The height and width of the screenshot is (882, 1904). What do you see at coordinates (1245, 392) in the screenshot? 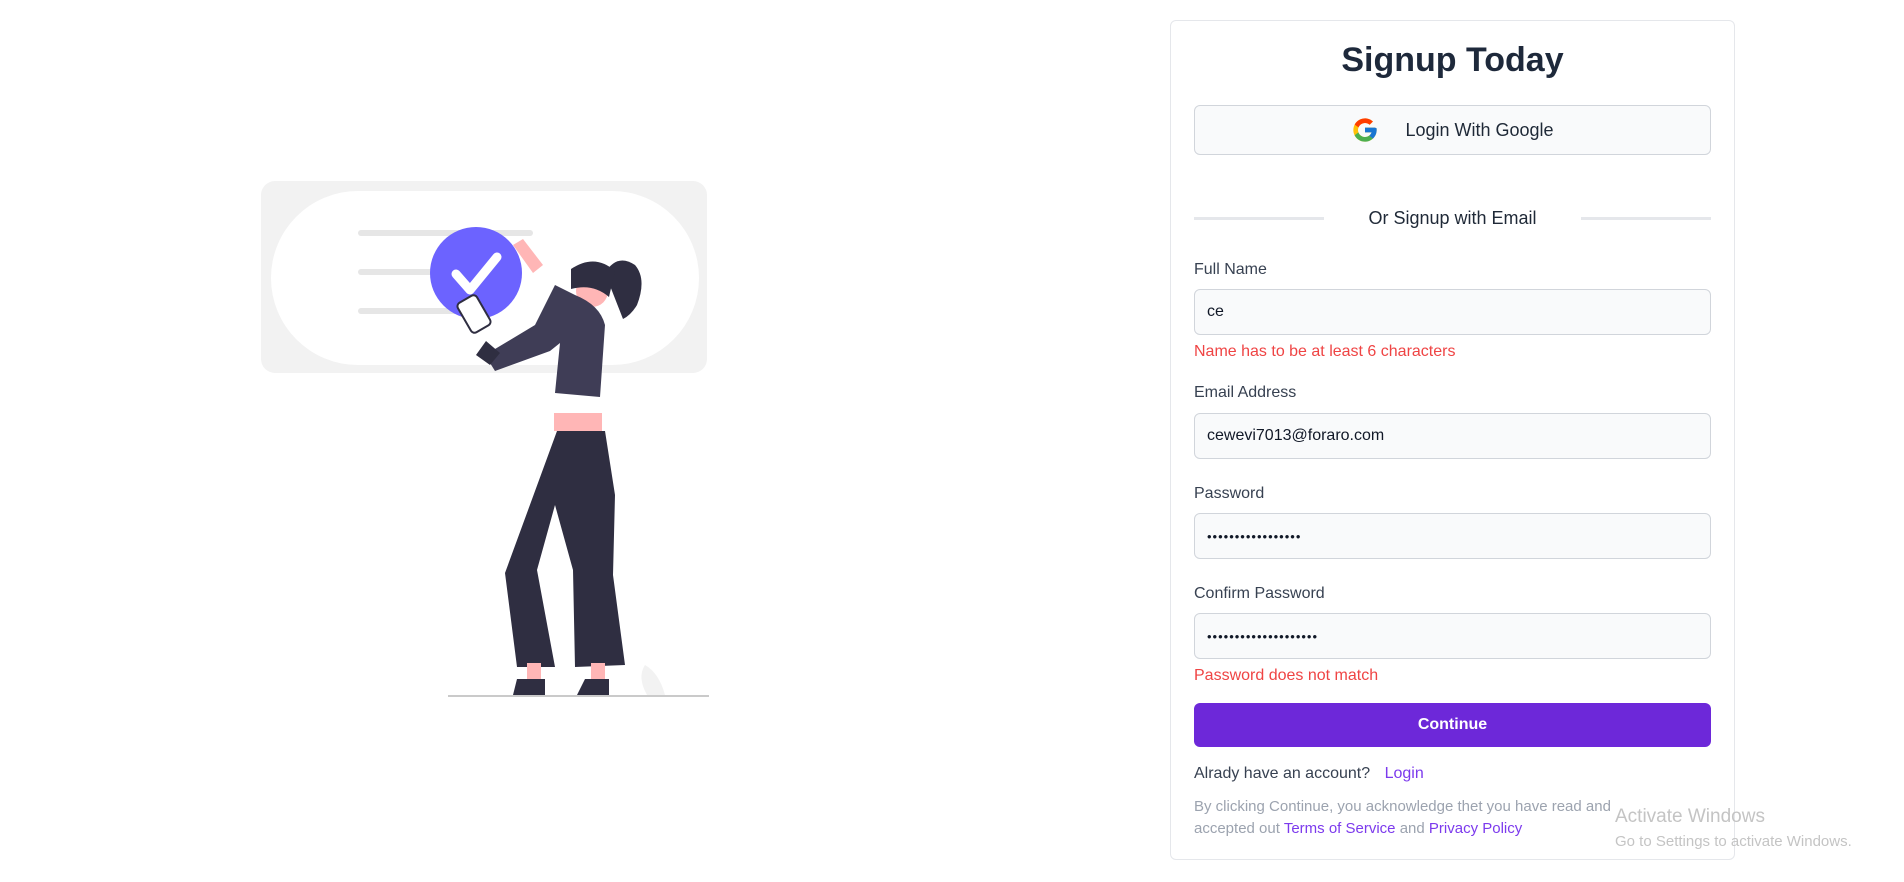
I see `email-label: Email Address` at bounding box center [1245, 392].